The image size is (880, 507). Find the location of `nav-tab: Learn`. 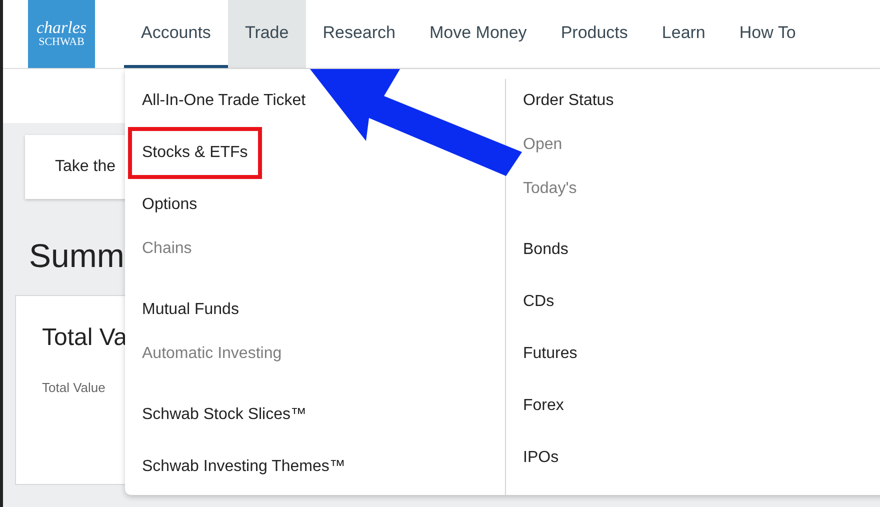

nav-tab: Learn is located at coordinates (683, 34).